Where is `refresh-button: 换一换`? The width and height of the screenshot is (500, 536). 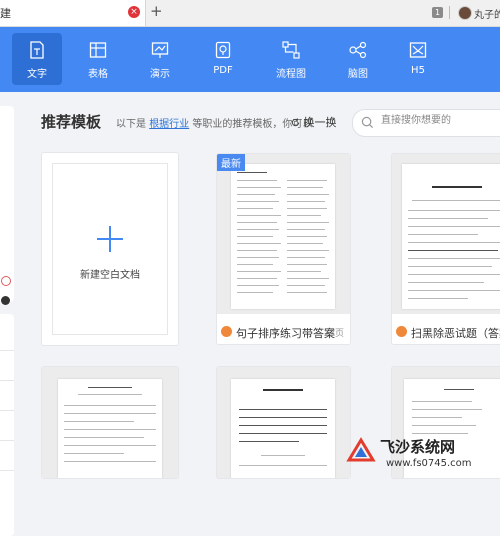
refresh-button: 换一换 is located at coordinates (314, 122).